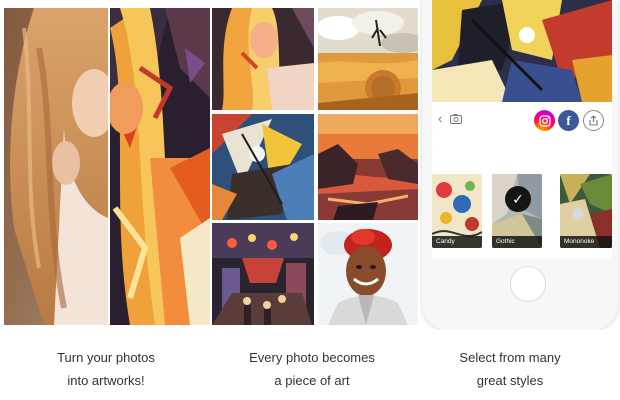 This screenshot has height=400, width=620. I want to click on original-photo-half, so click(60, 166).